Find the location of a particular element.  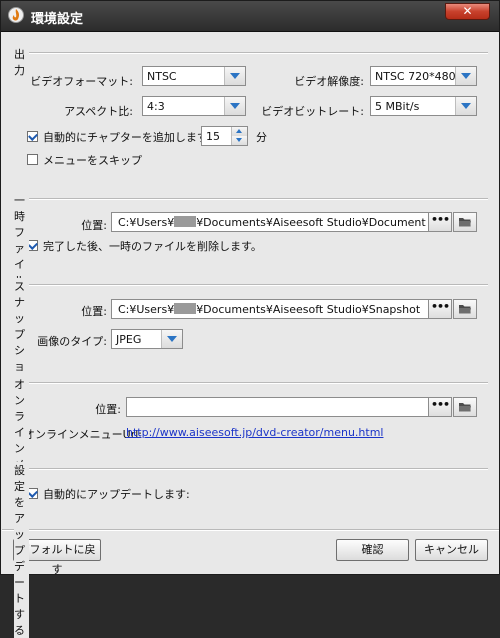

video-format-select: NTSC is located at coordinates (194, 76).